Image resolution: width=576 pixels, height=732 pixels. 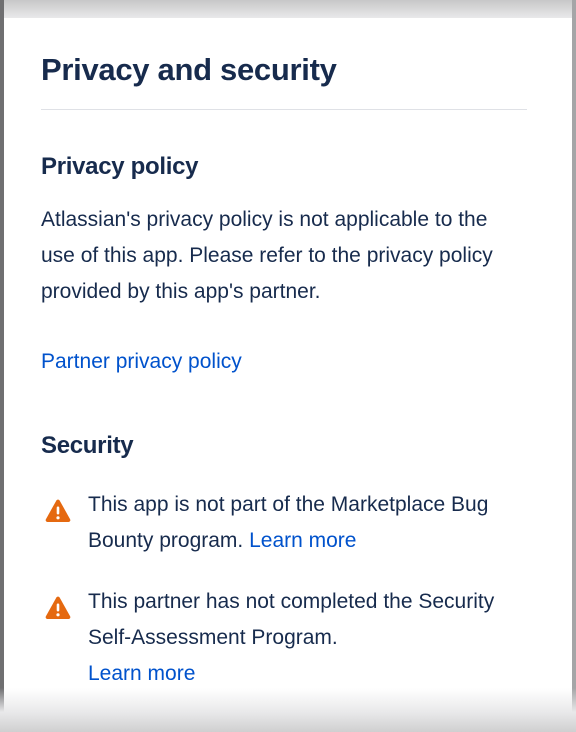 I want to click on page-title: Privacy and security, so click(x=189, y=69).